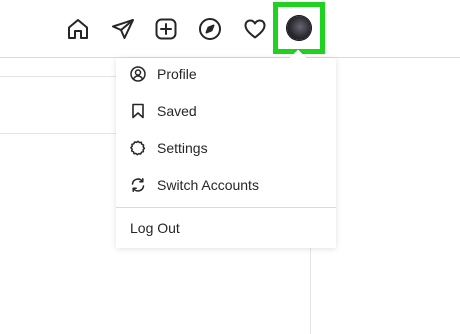 The image size is (460, 334). Describe the element at coordinates (182, 148) in the screenshot. I see `menu-item-label: Settings` at that location.